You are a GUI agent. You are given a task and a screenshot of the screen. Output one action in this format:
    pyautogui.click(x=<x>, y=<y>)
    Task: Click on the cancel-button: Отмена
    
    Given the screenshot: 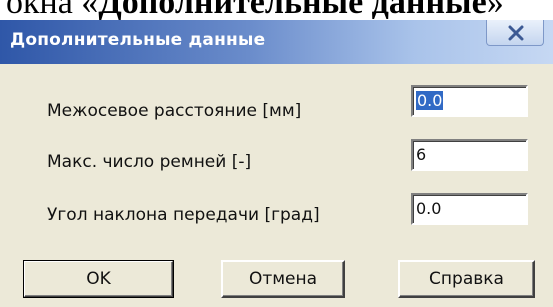 What is the action you would take?
    pyautogui.click(x=283, y=279)
    